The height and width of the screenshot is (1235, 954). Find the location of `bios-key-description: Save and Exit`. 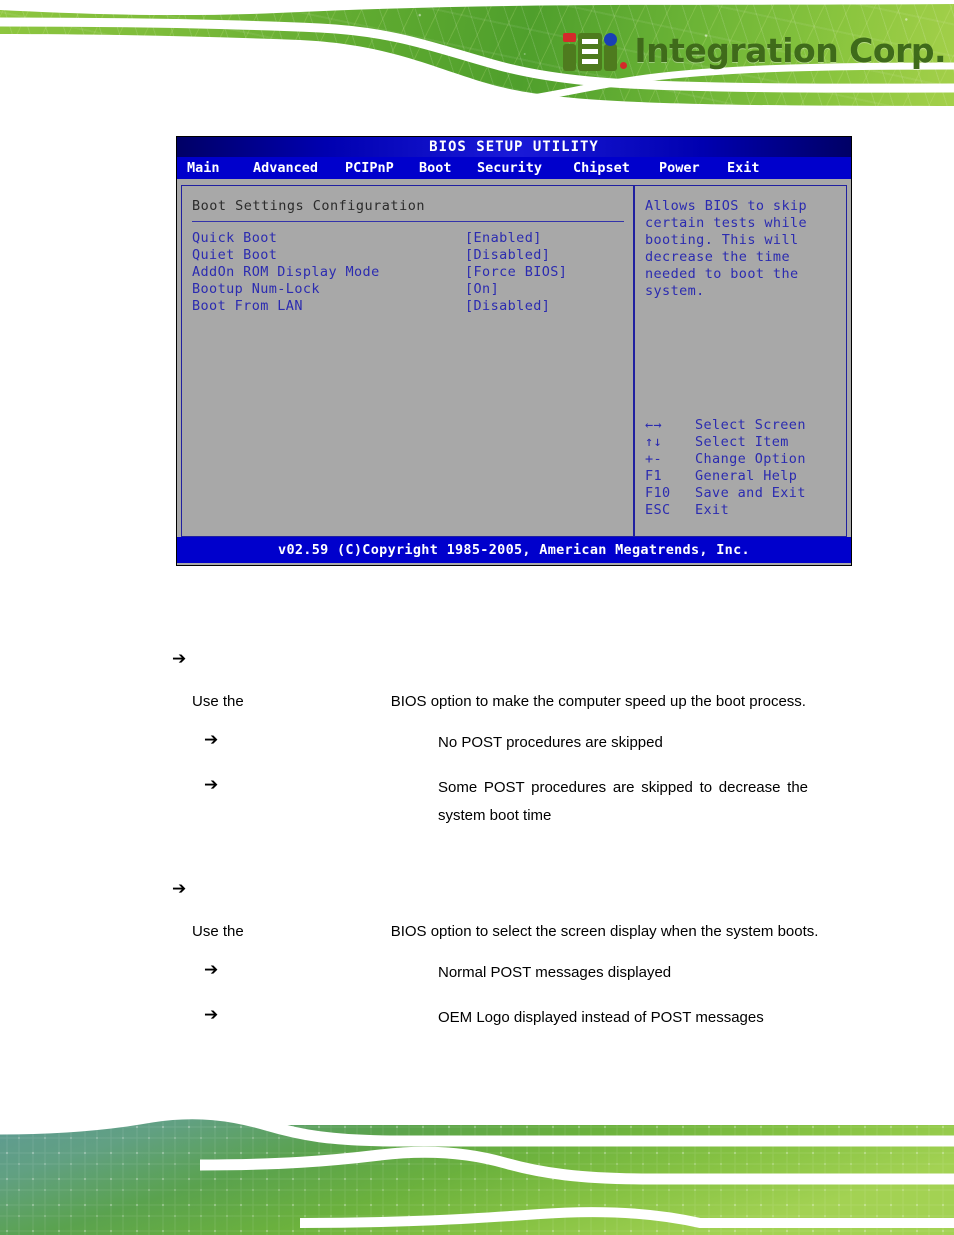

bios-key-description: Save and Exit is located at coordinates (750, 493).